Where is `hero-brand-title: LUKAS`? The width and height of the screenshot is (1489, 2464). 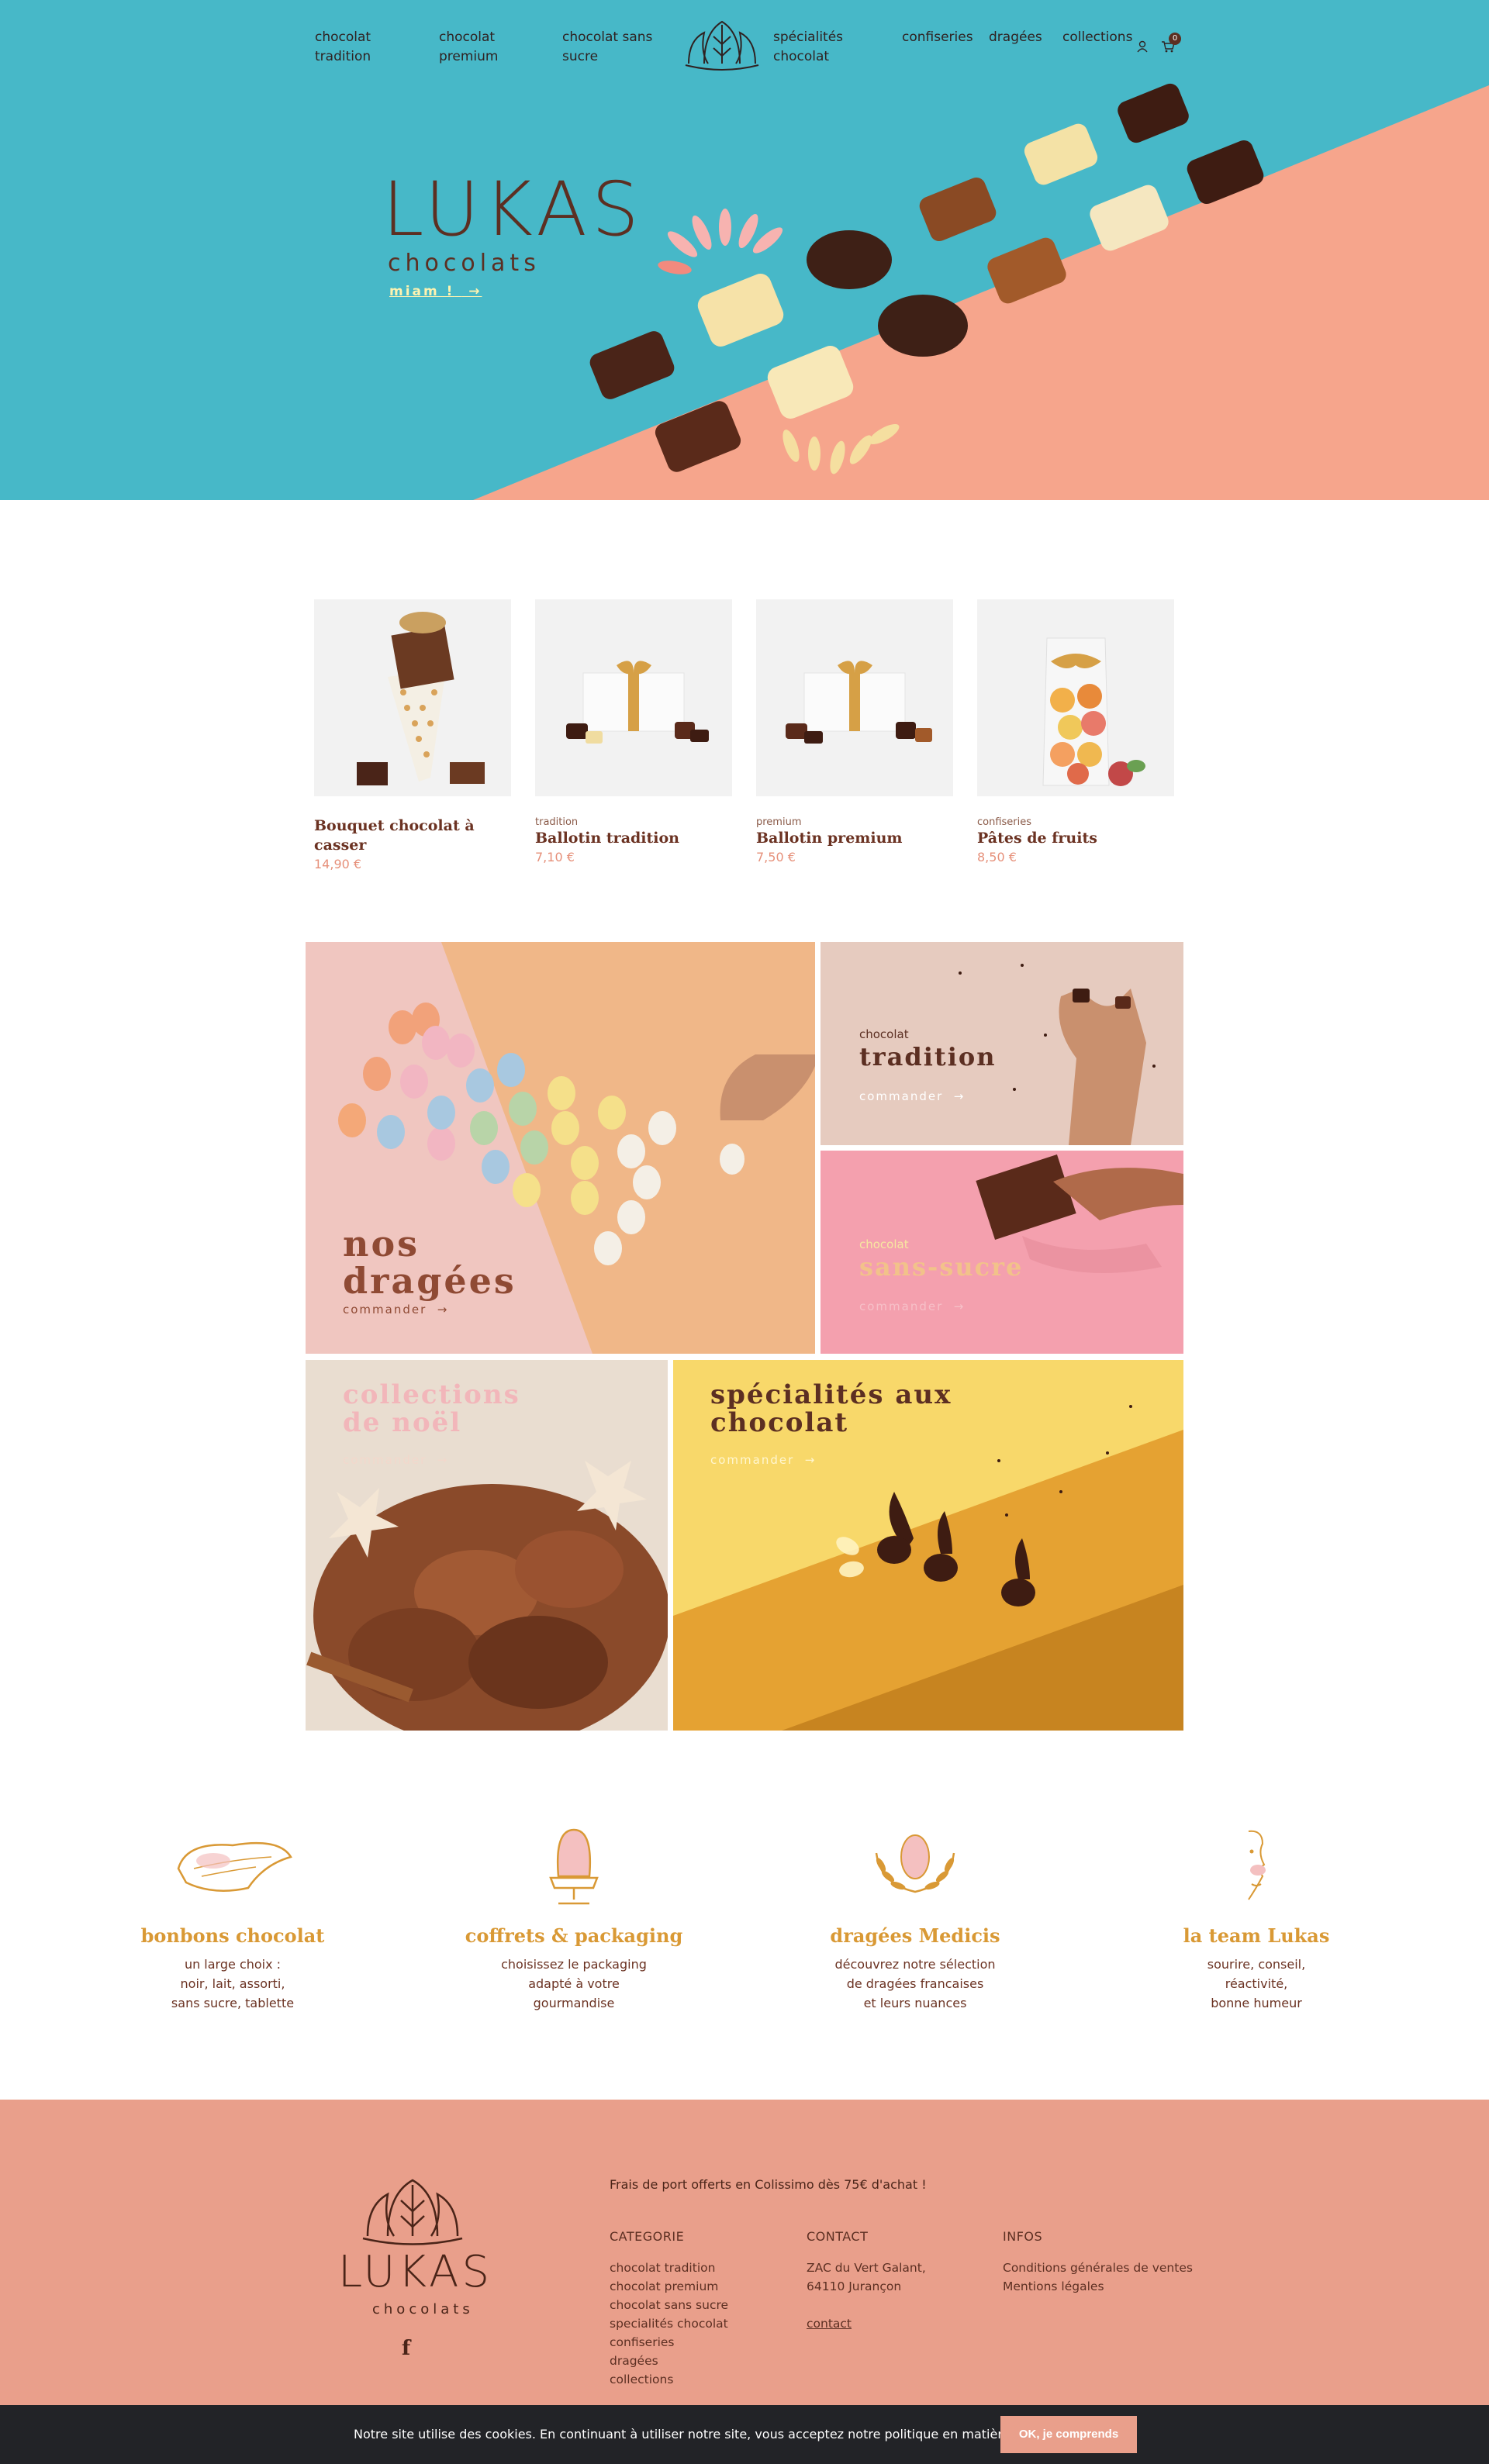
hero-brand-title: LUKAS is located at coordinates (513, 210).